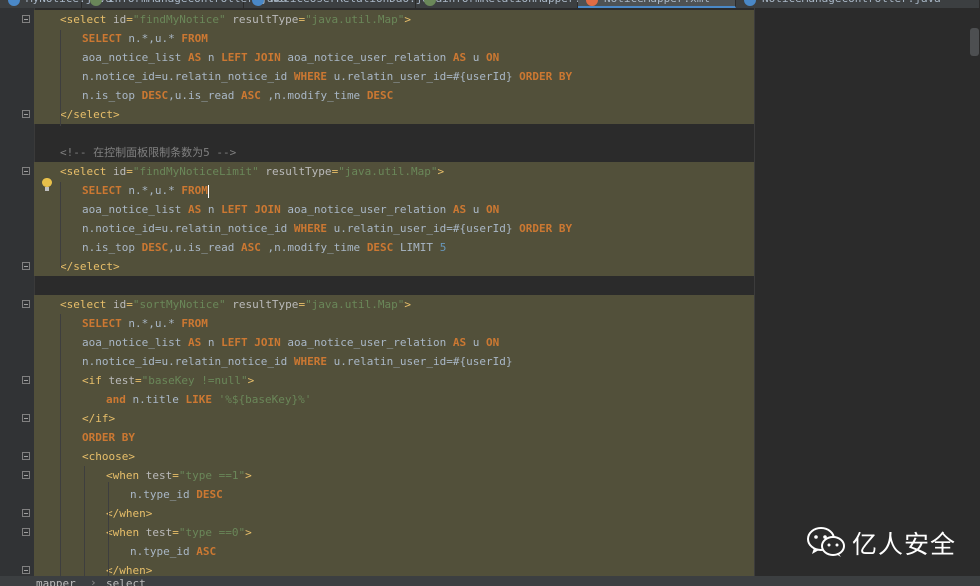  I want to click on code-line: <!-- 在控制面板限制条数为5 -->, so click(148, 152).